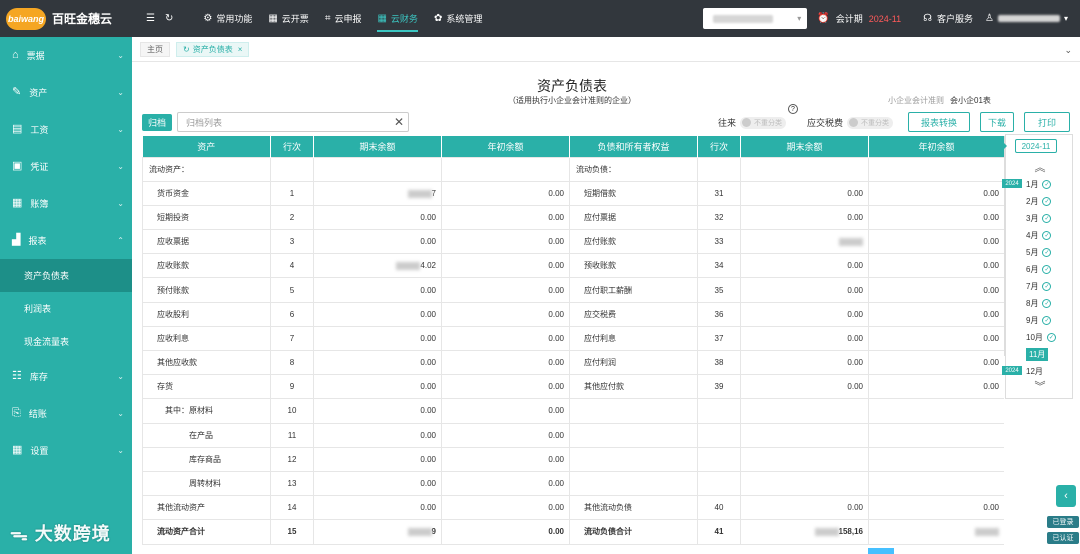 Image resolution: width=1080 pixels, height=554 pixels. What do you see at coordinates (292, 290) in the screenshot?
I see `asset-line: 5` at bounding box center [292, 290].